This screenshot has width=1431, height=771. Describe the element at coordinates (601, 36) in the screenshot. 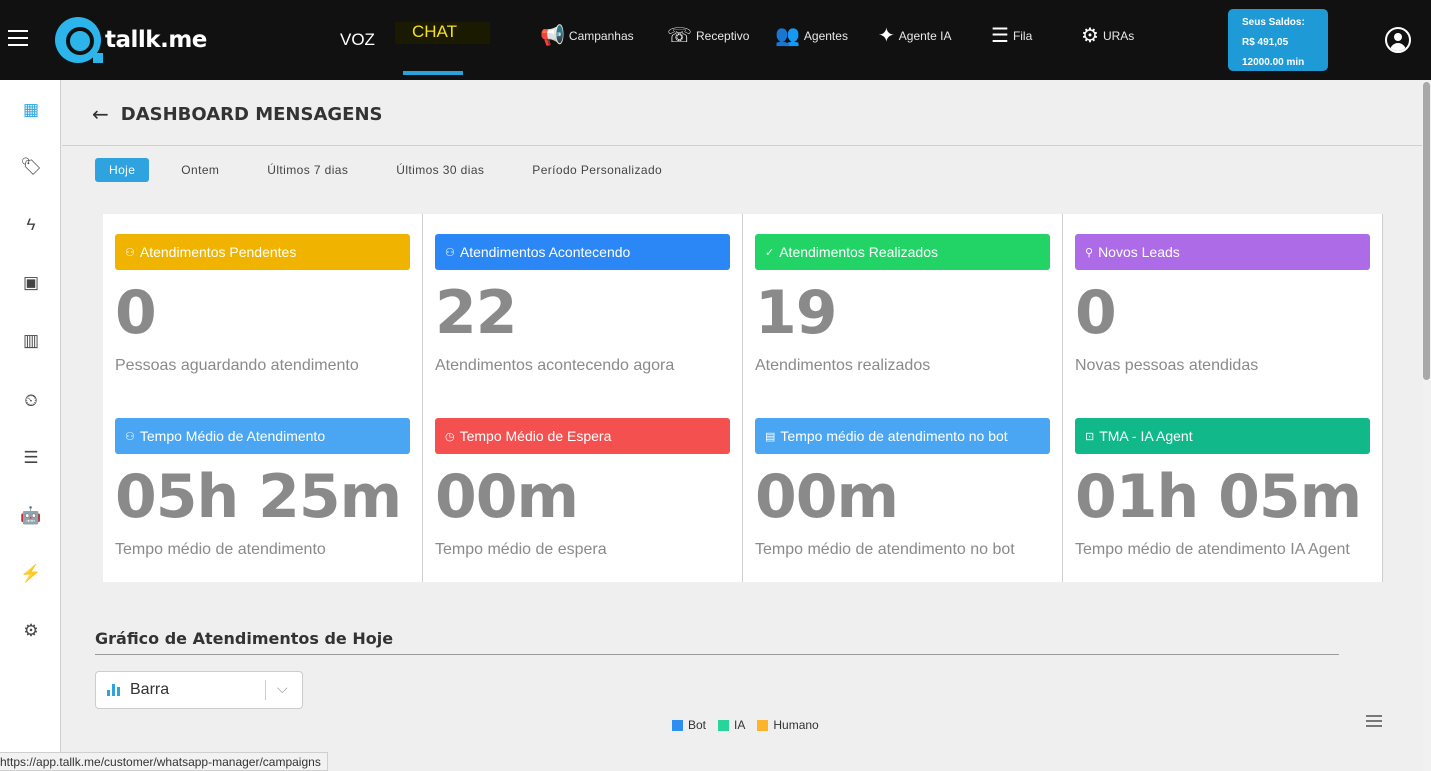

I see `nav-label: Campanhas` at that location.